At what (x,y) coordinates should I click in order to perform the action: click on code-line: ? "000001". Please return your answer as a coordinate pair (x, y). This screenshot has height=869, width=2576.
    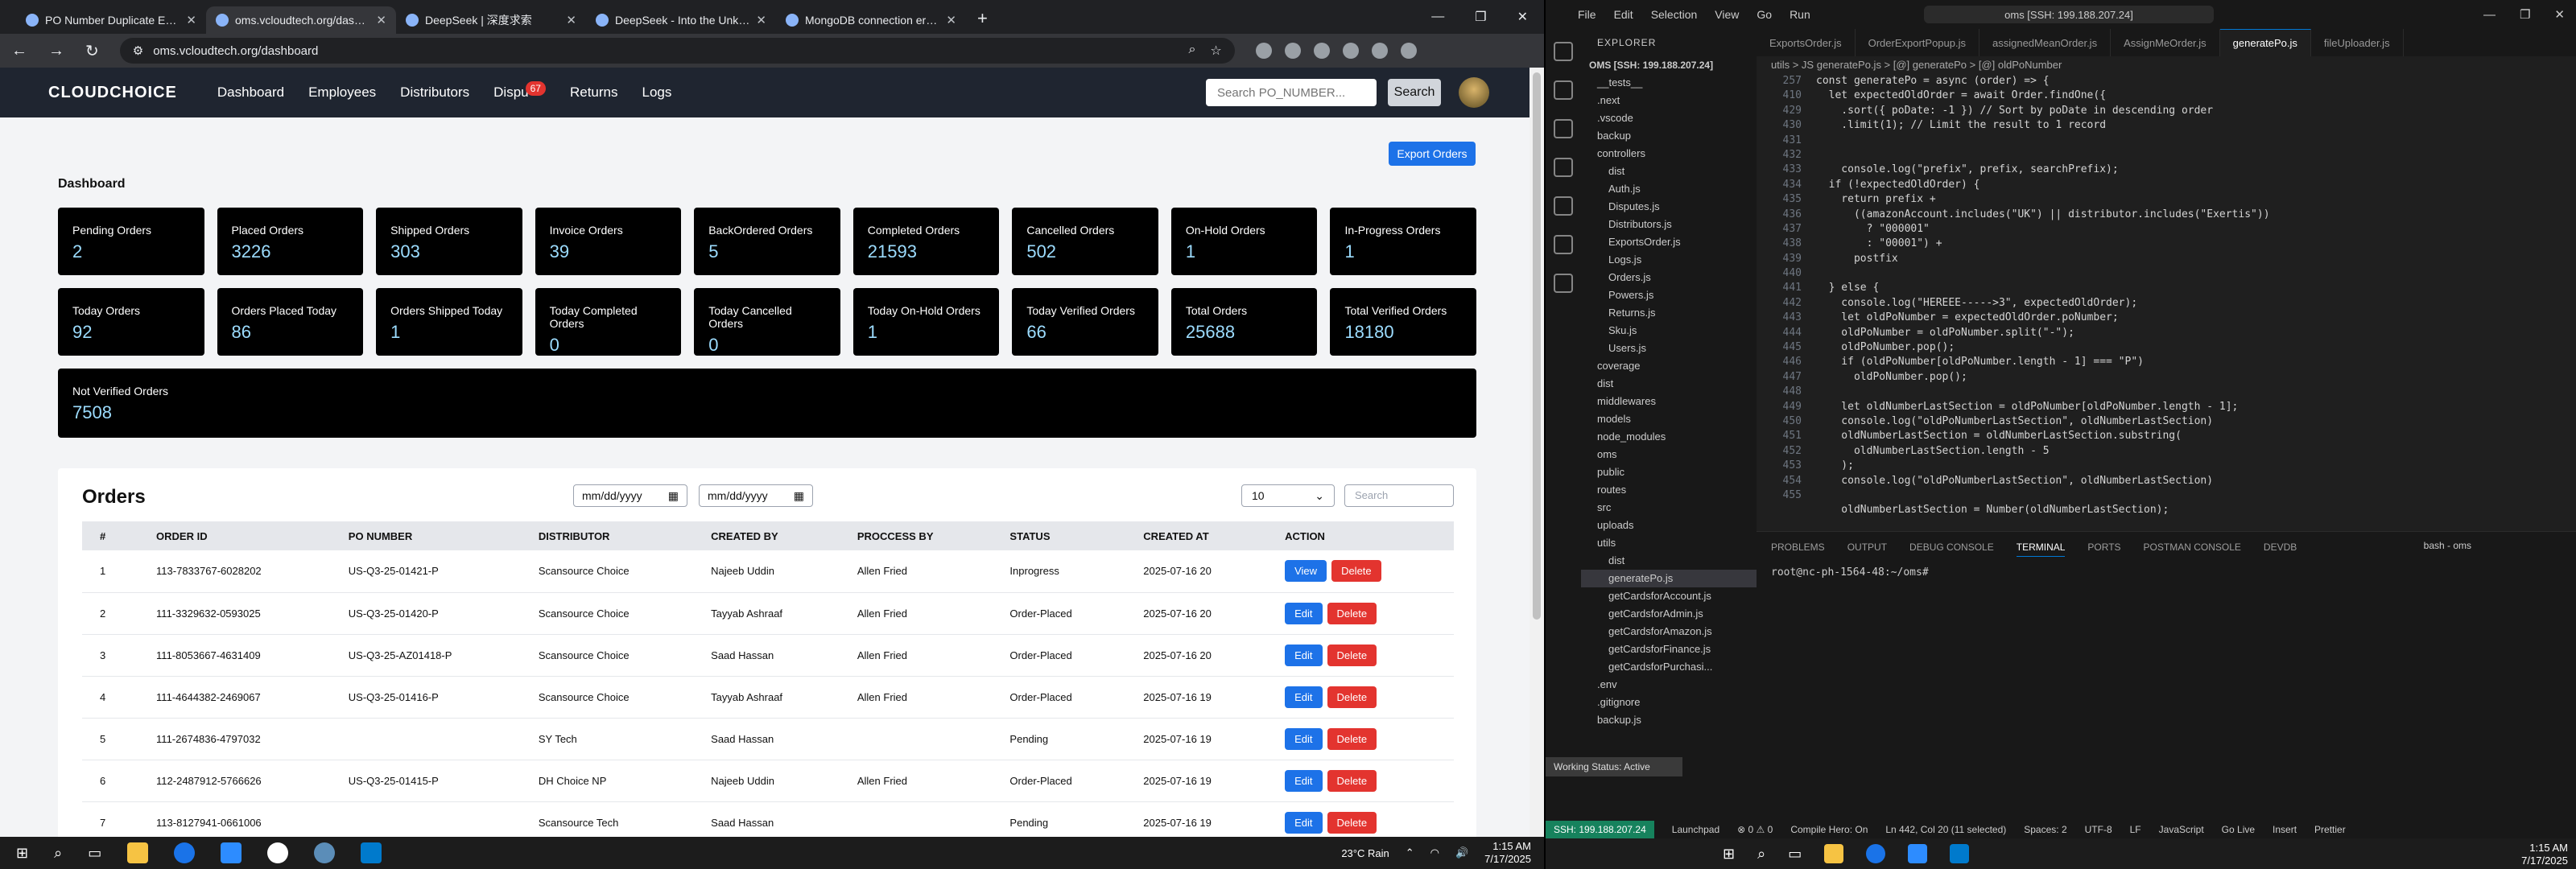
    Looking at the image, I should click on (2043, 230).